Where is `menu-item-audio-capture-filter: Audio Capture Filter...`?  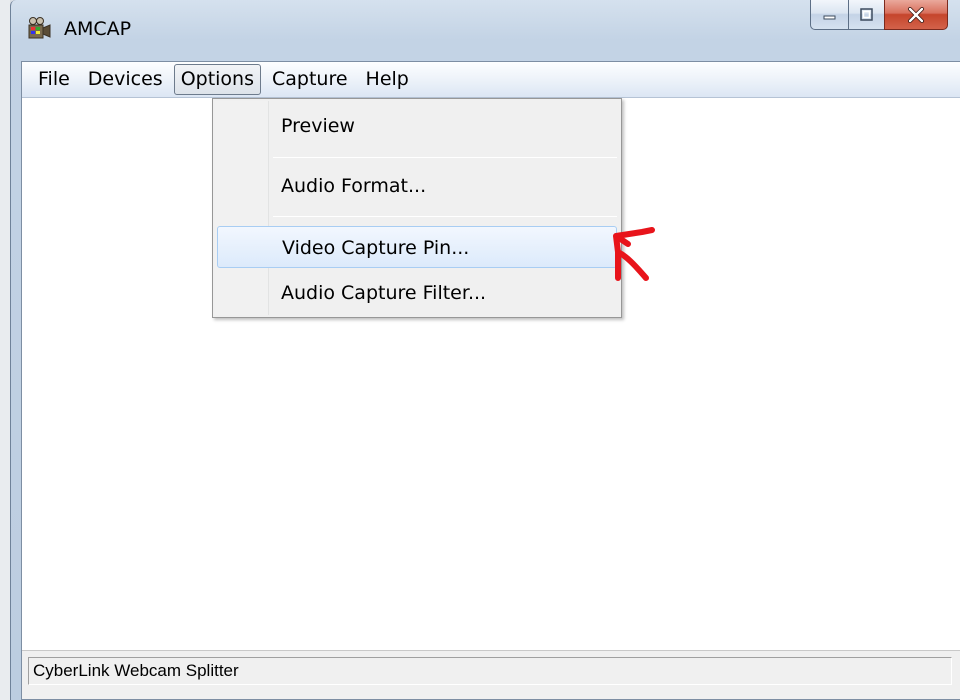
menu-item-audio-capture-filter: Audio Capture Filter... is located at coordinates (417, 293).